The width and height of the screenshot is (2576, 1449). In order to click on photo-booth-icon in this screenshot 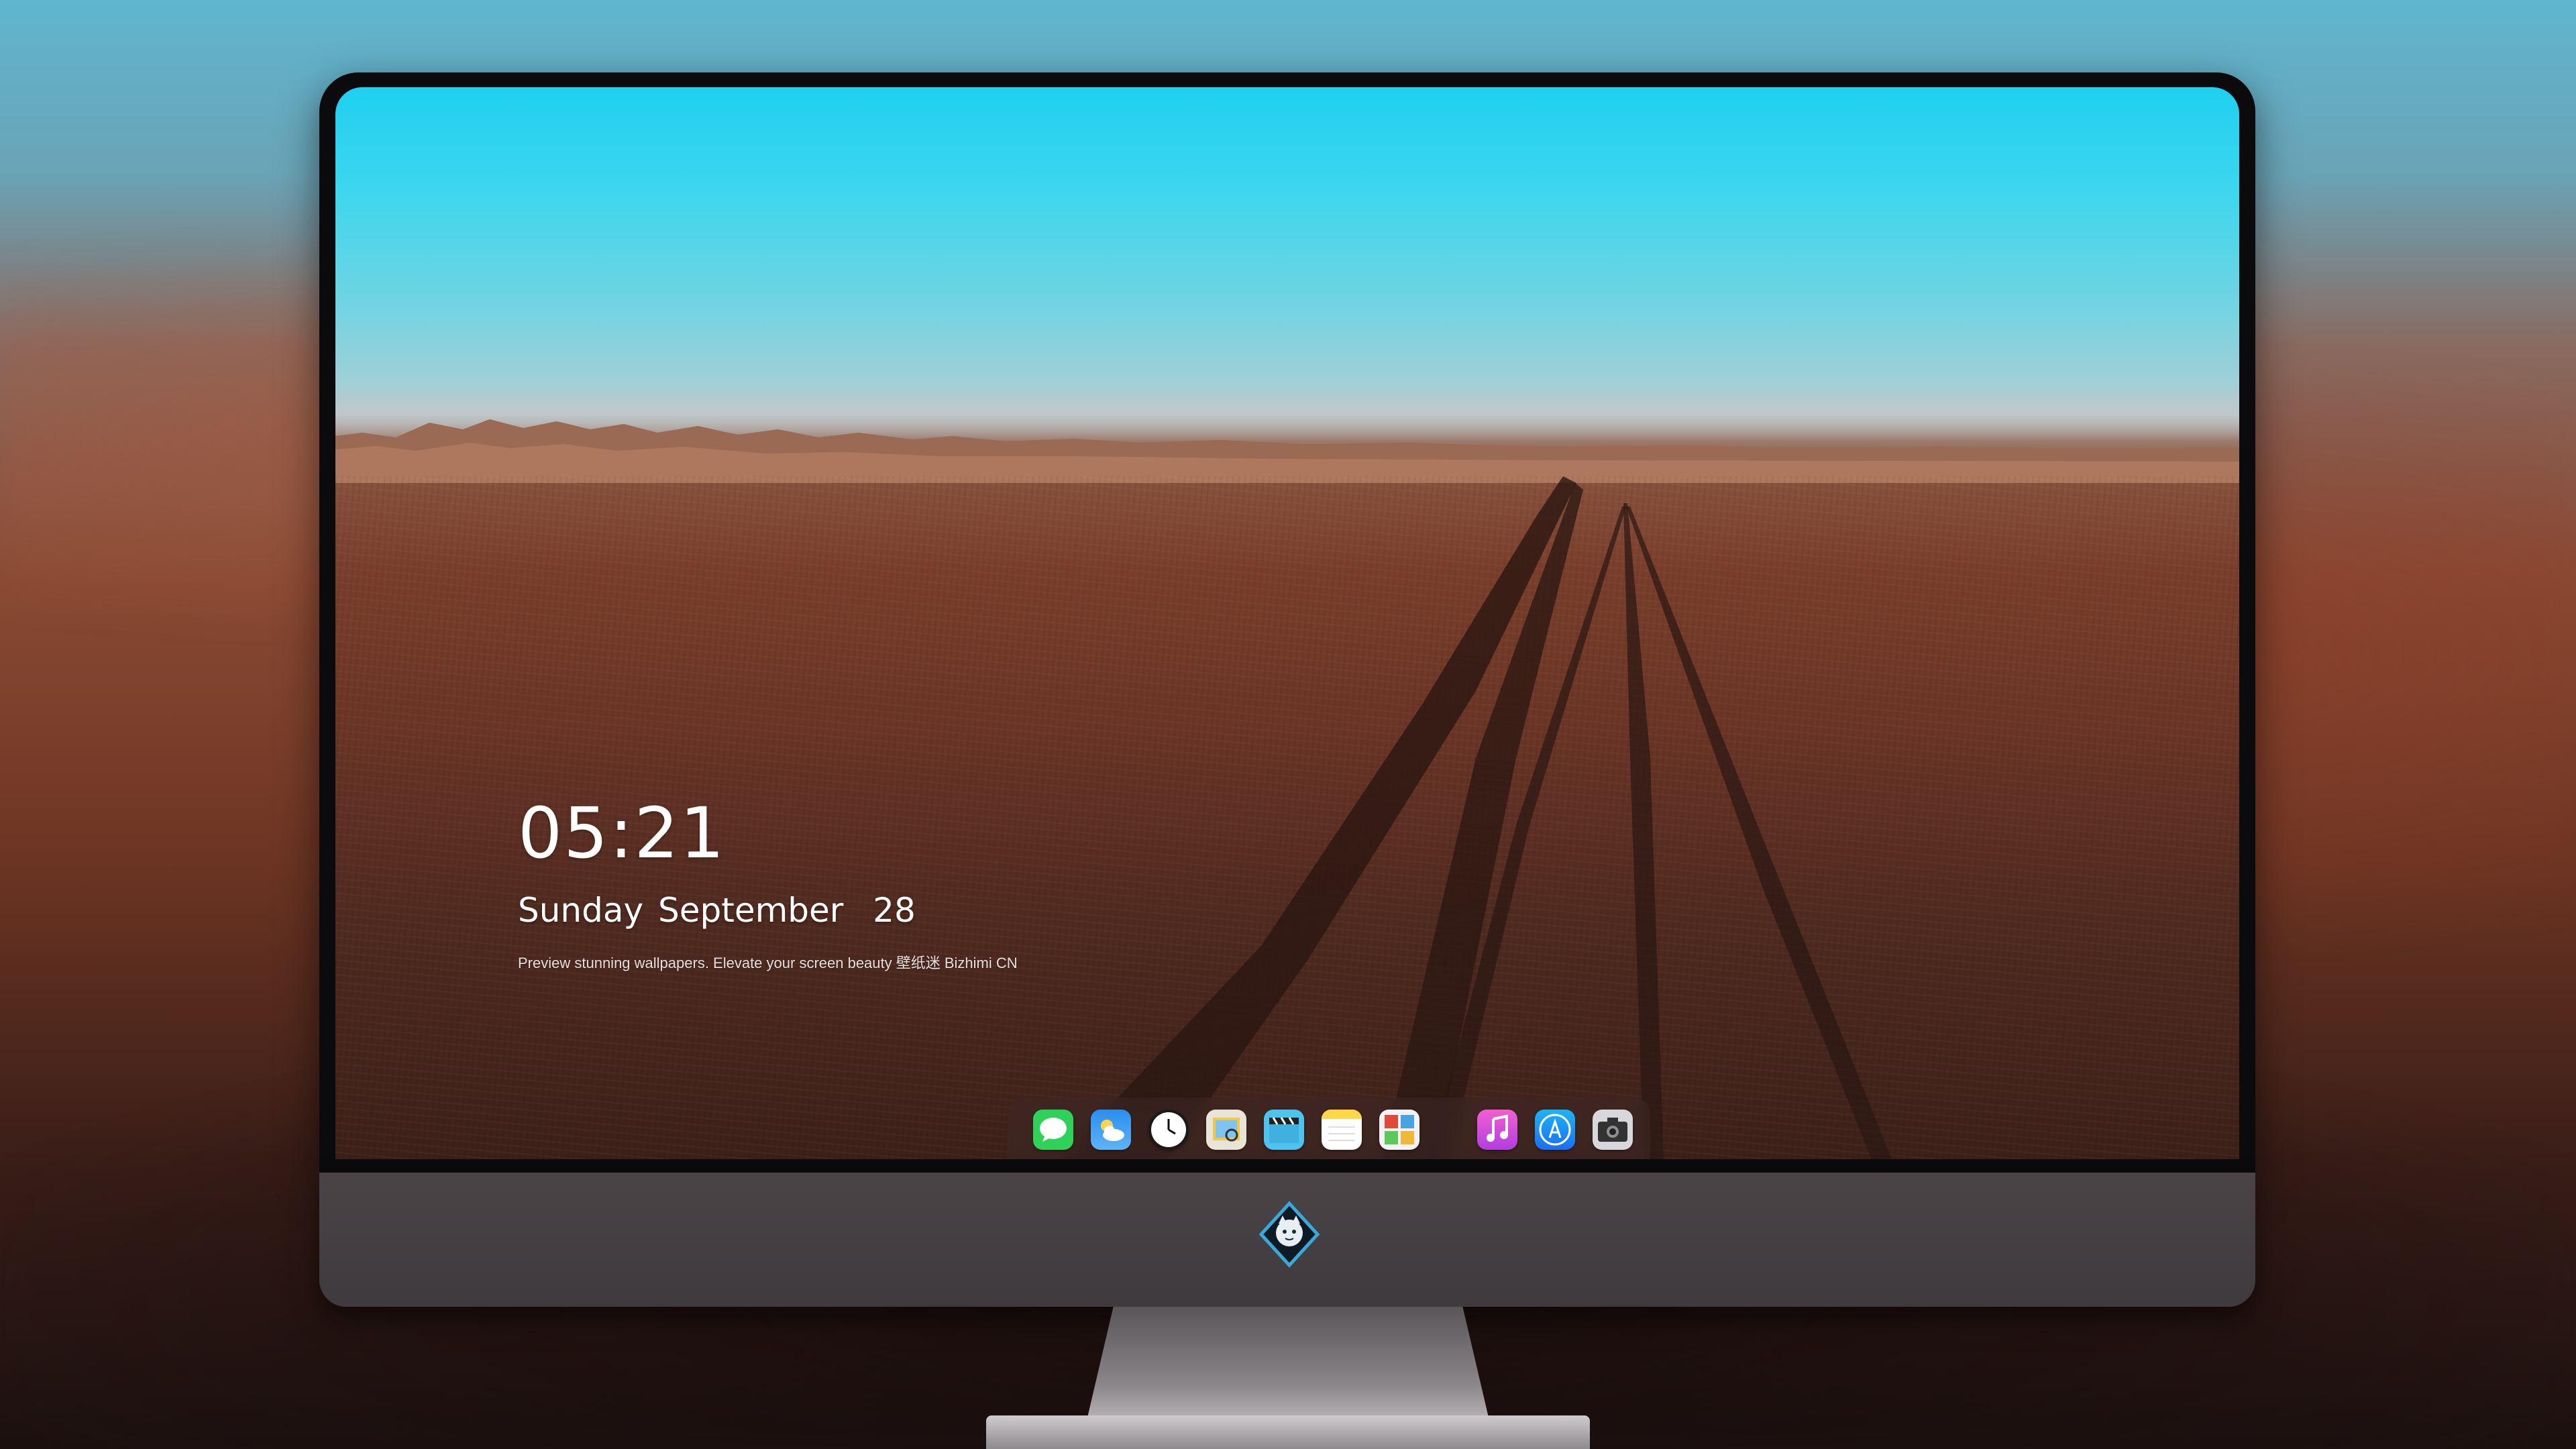, I will do `click(1399, 1130)`.